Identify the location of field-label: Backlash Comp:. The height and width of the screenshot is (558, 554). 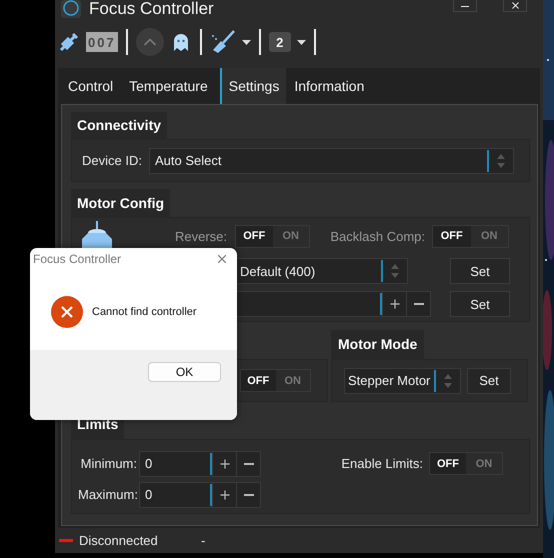
(377, 236).